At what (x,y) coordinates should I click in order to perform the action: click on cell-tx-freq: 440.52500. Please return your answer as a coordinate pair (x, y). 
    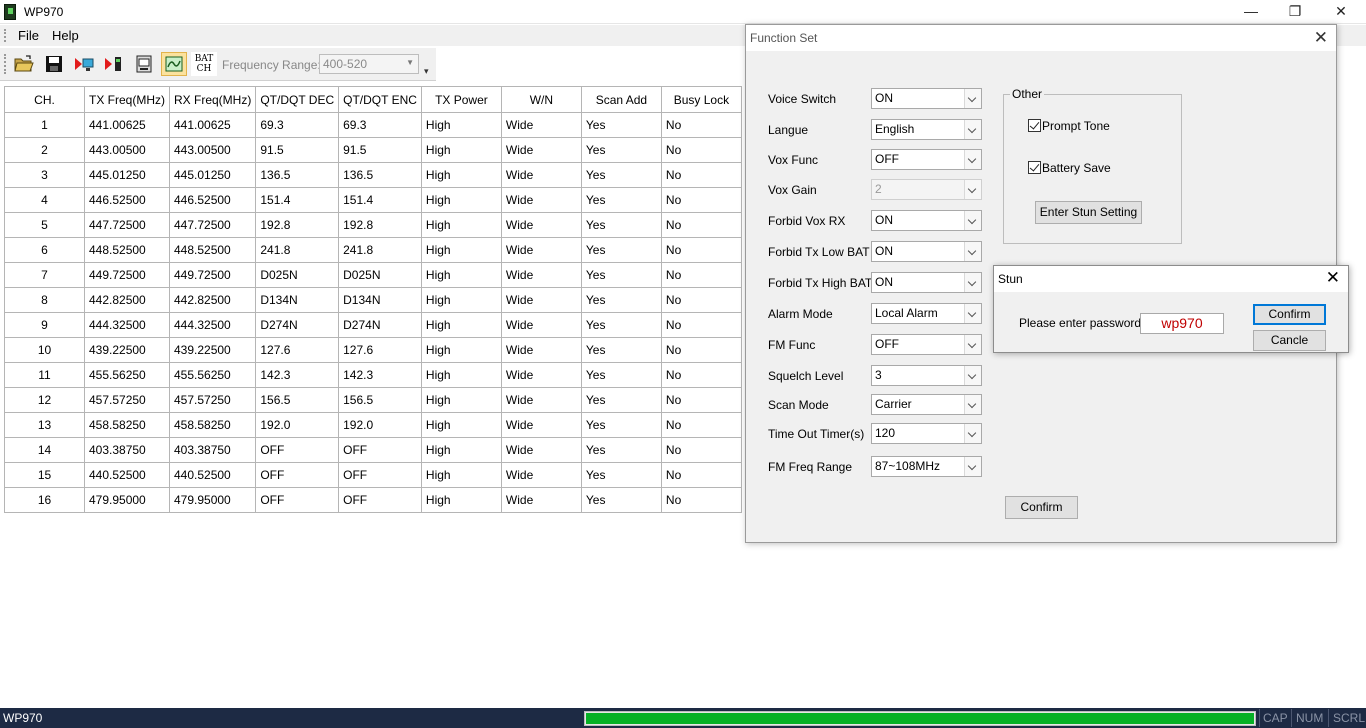
    Looking at the image, I should click on (127, 475).